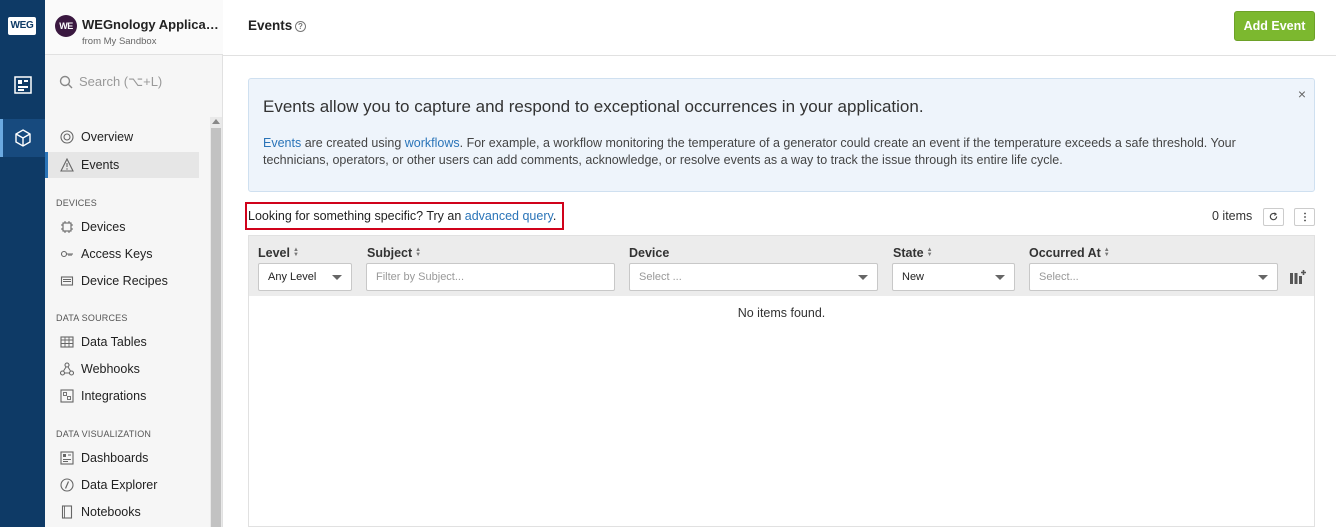 The width and height of the screenshot is (1336, 527). What do you see at coordinates (76, 203) in the screenshot?
I see `section-label-devices: DEVICES` at bounding box center [76, 203].